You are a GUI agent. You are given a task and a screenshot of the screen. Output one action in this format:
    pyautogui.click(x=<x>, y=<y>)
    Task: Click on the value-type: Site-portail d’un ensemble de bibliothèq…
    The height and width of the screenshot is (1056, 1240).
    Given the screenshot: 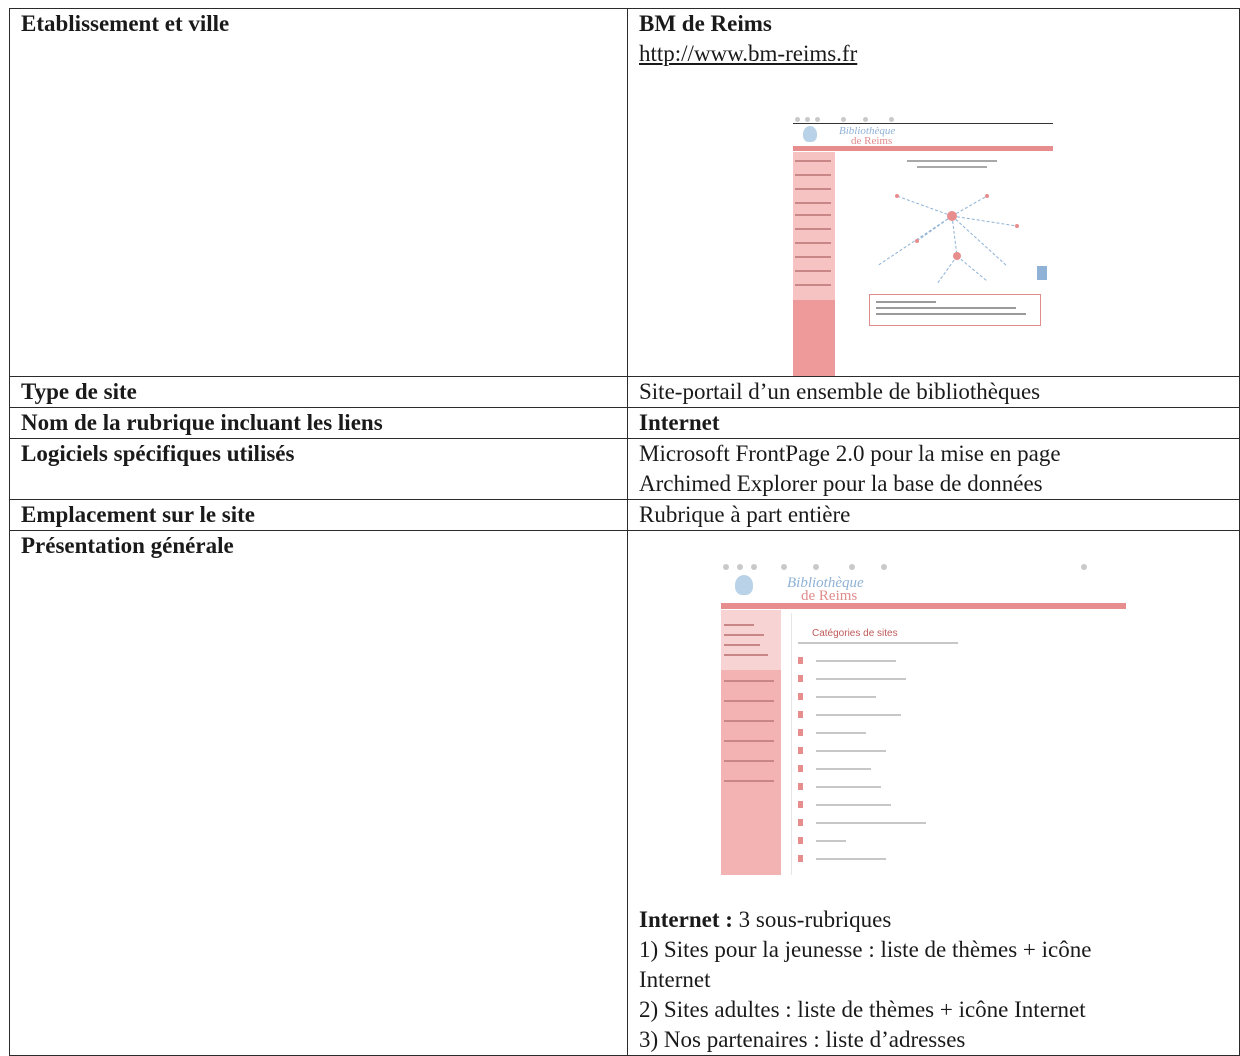 What is the action you would take?
    pyautogui.click(x=933, y=392)
    